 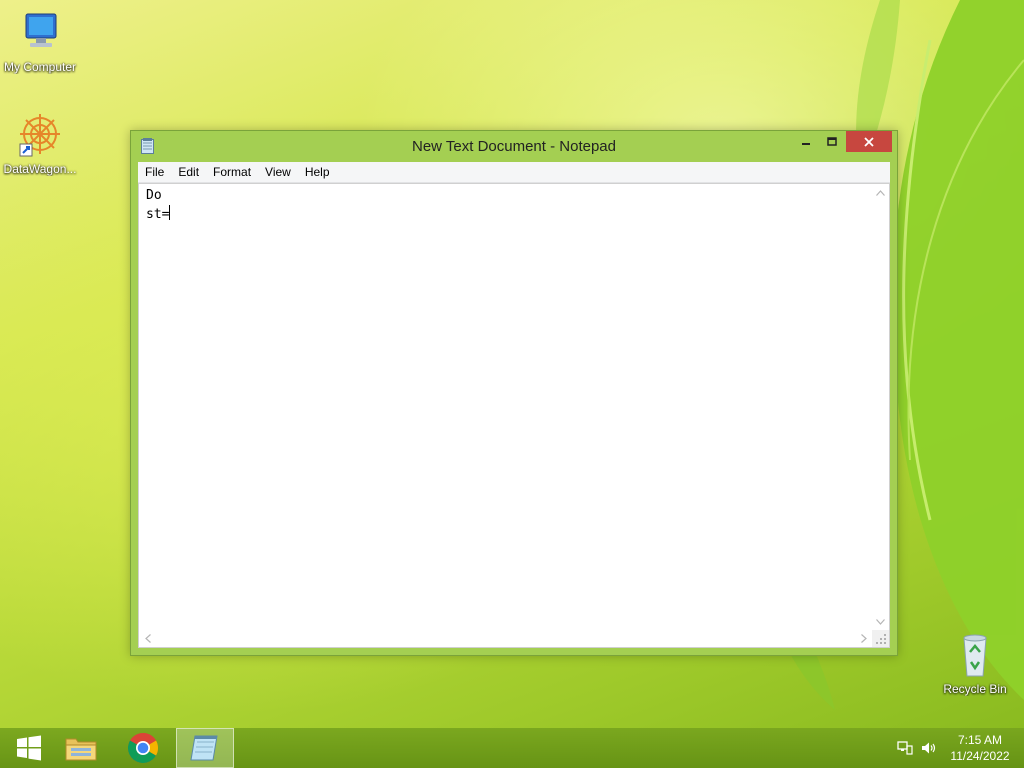 I want to click on menu-help: Help, so click(x=317, y=172).